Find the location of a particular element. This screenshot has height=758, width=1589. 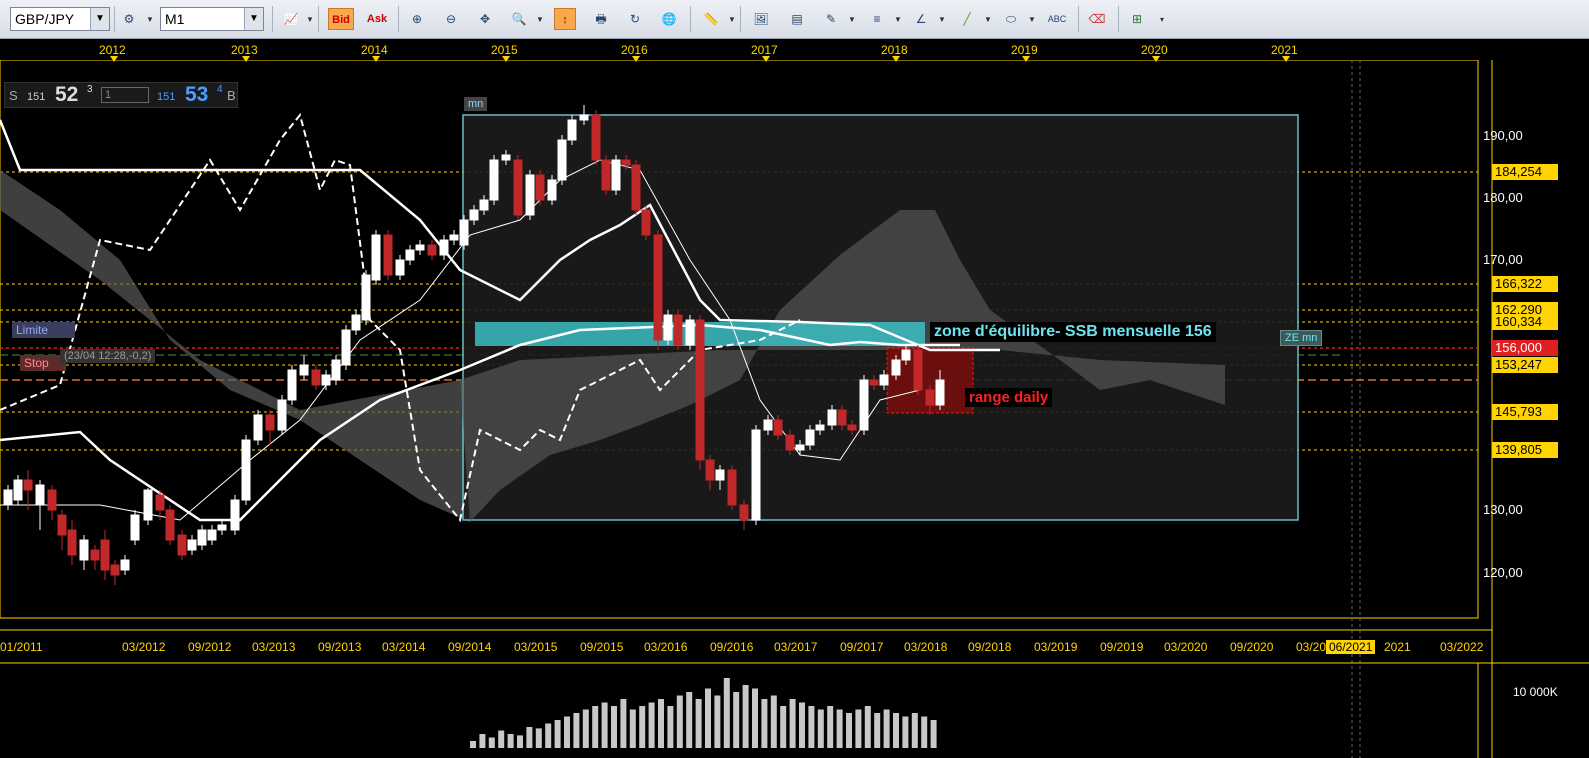

symbol-value: GBP/JPY is located at coordinates (45, 19).